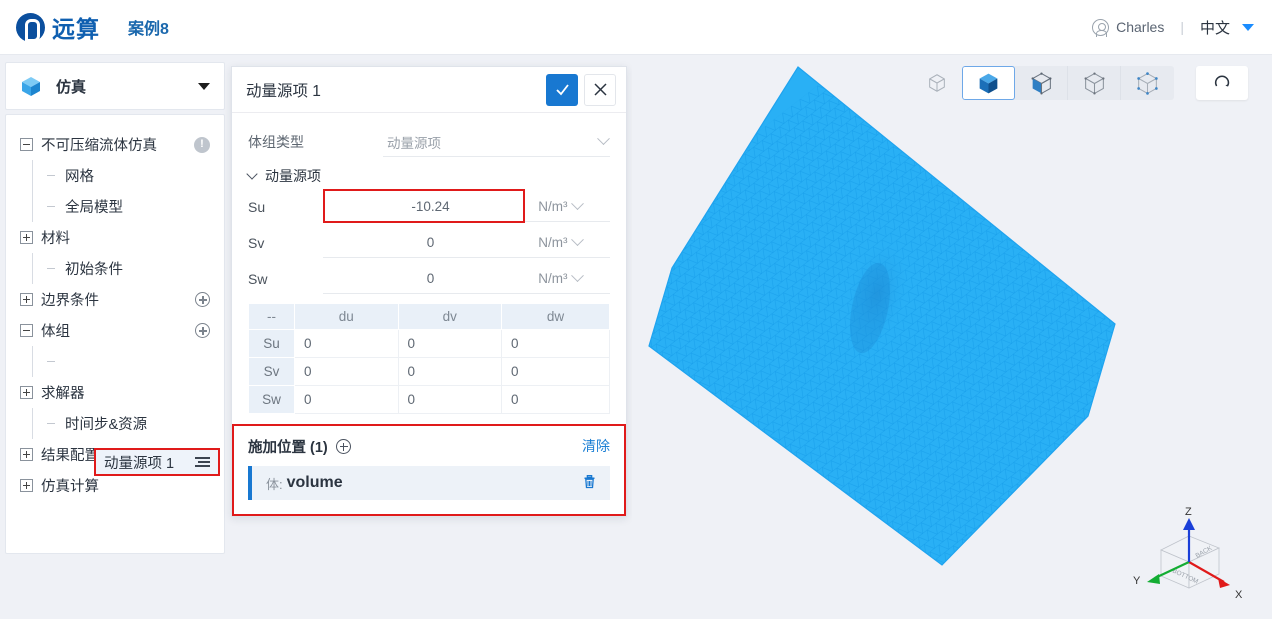 This screenshot has height=619, width=1272. What do you see at coordinates (1188, 512) in the screenshot?
I see `gizmo-label-z: Z` at bounding box center [1188, 512].